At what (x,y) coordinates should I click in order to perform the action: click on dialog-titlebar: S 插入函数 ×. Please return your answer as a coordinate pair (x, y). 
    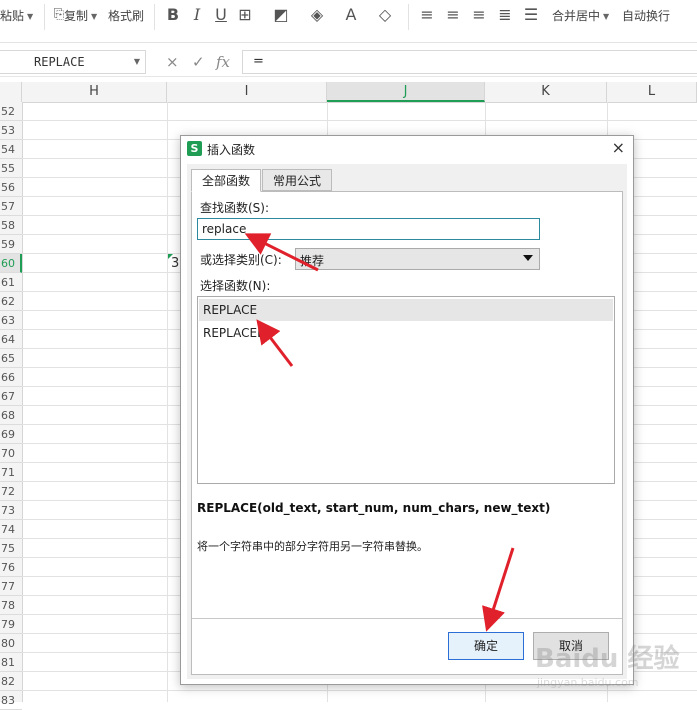
    Looking at the image, I should click on (407, 149).